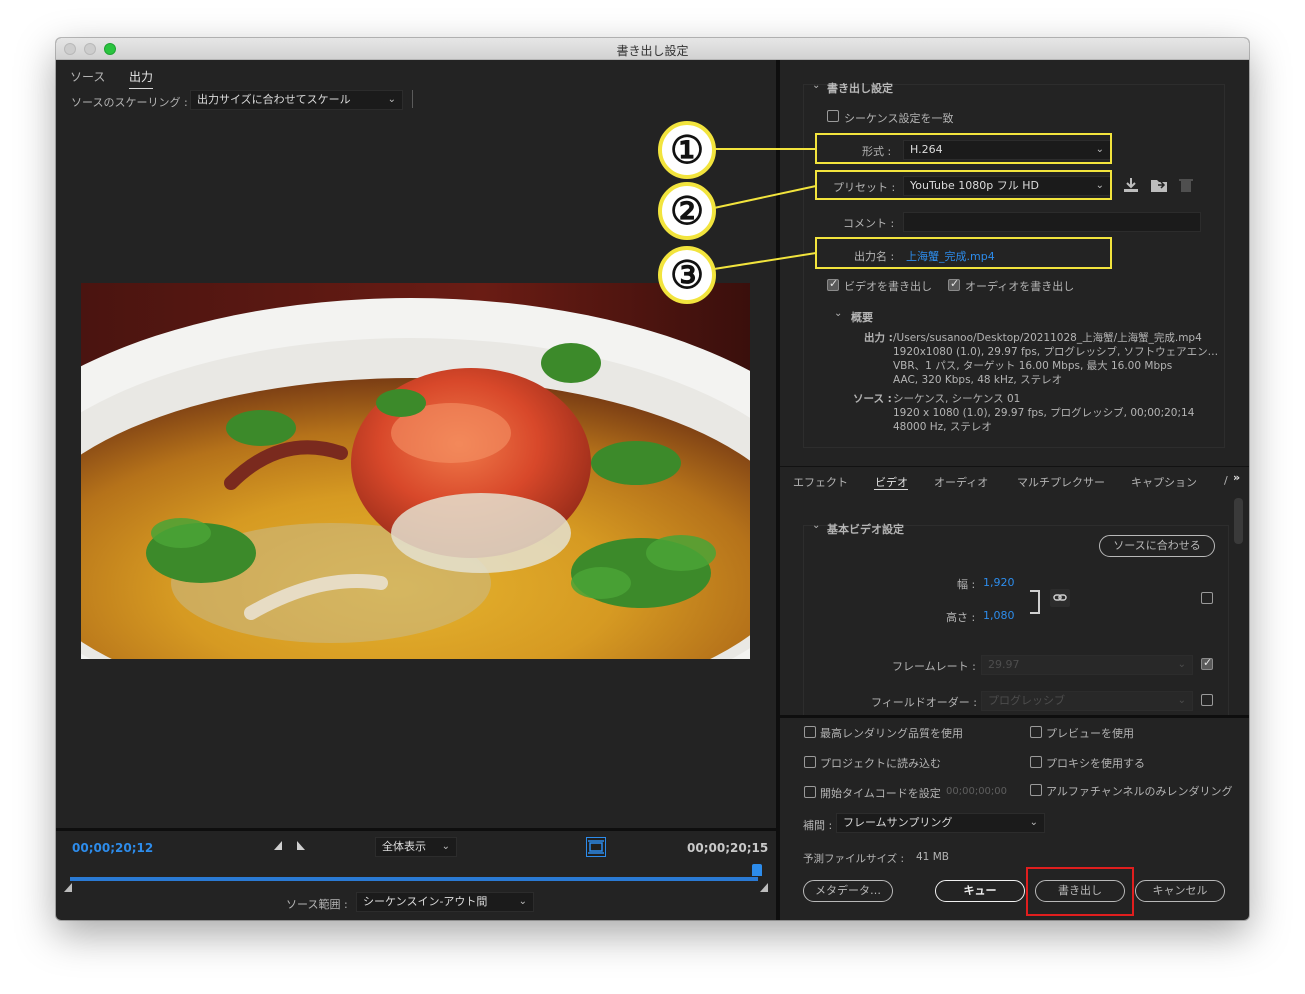 The height and width of the screenshot is (994, 1305). What do you see at coordinates (1139, 791) in the screenshot?
I see `alpha-only-label: アルファチャンネルのみレンダリング` at bounding box center [1139, 791].